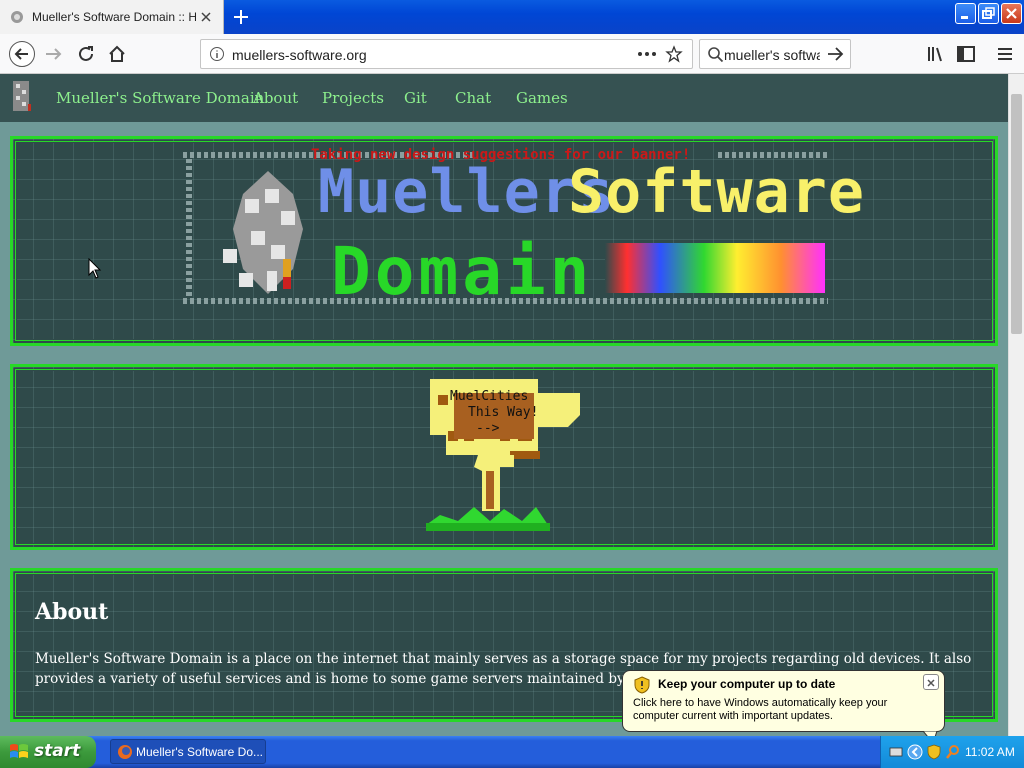 The image size is (1024, 768). I want to click on navigation-toolbar: muellers-software.org mueller's software, so click(512, 54).